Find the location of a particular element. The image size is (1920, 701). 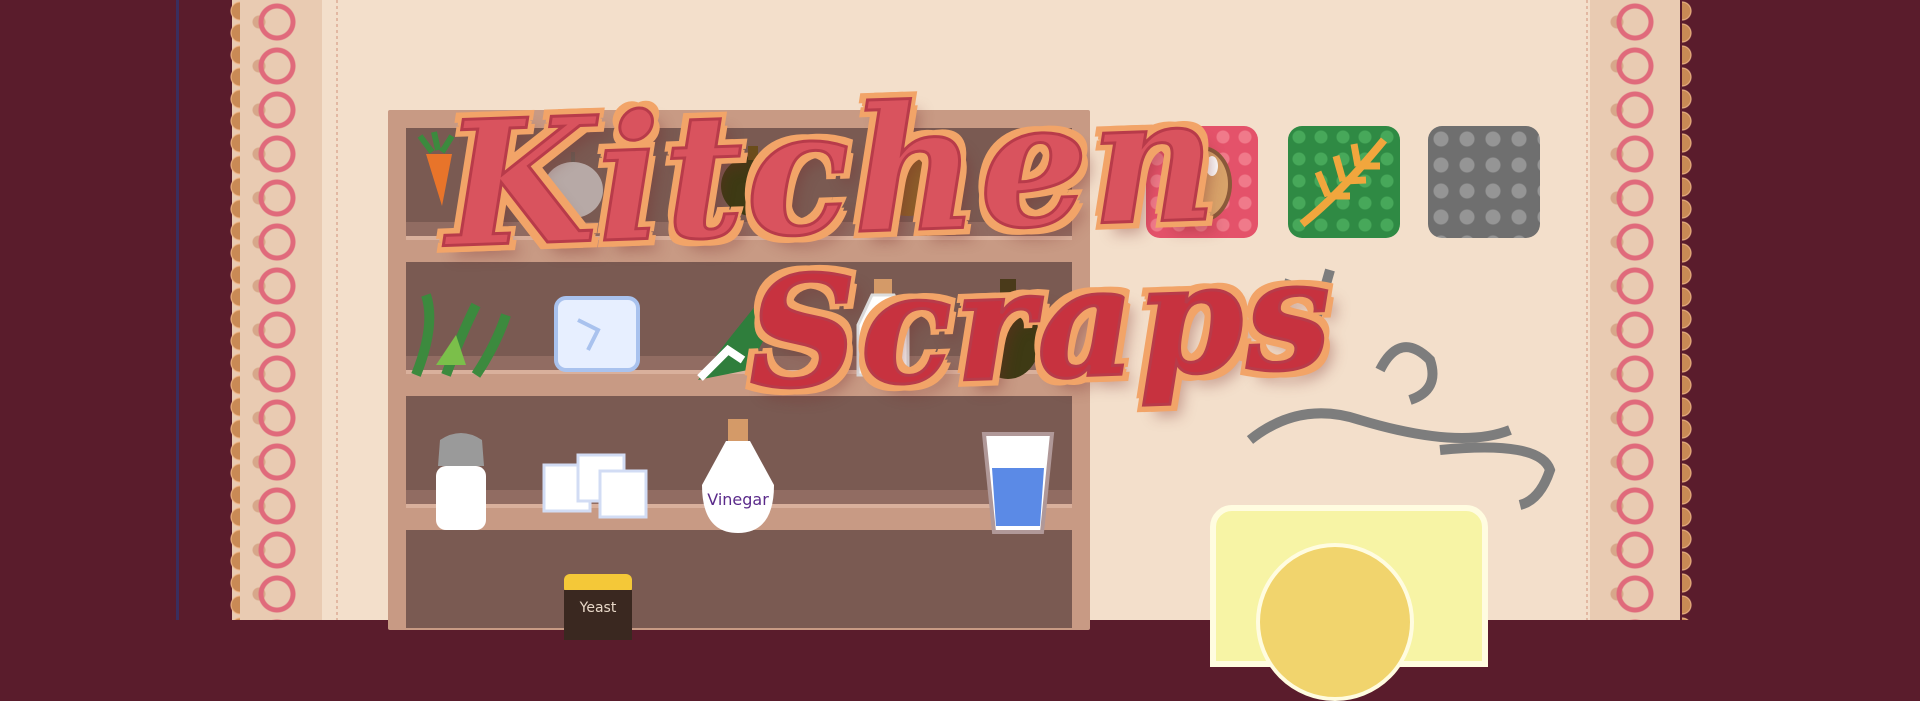

yeast-label: Yeast is located at coordinates (598, 608).